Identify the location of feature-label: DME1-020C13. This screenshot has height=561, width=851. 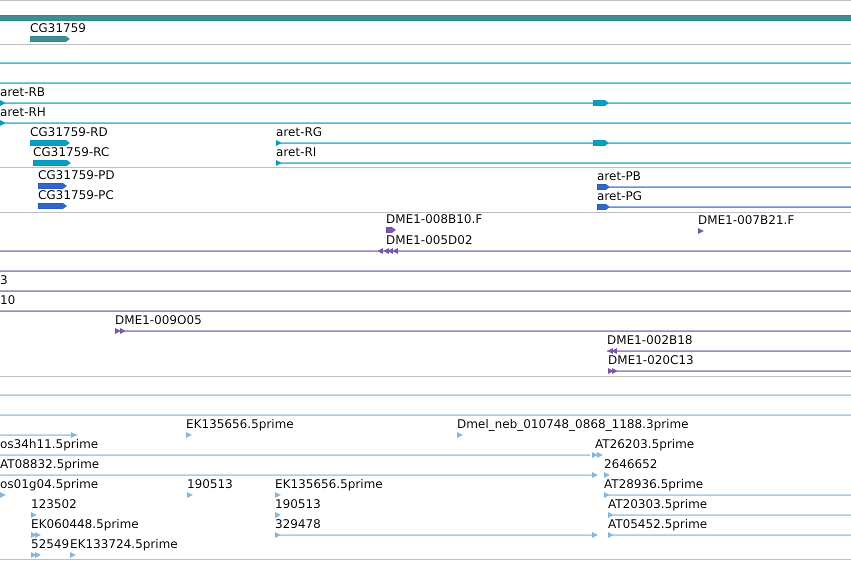
(651, 360).